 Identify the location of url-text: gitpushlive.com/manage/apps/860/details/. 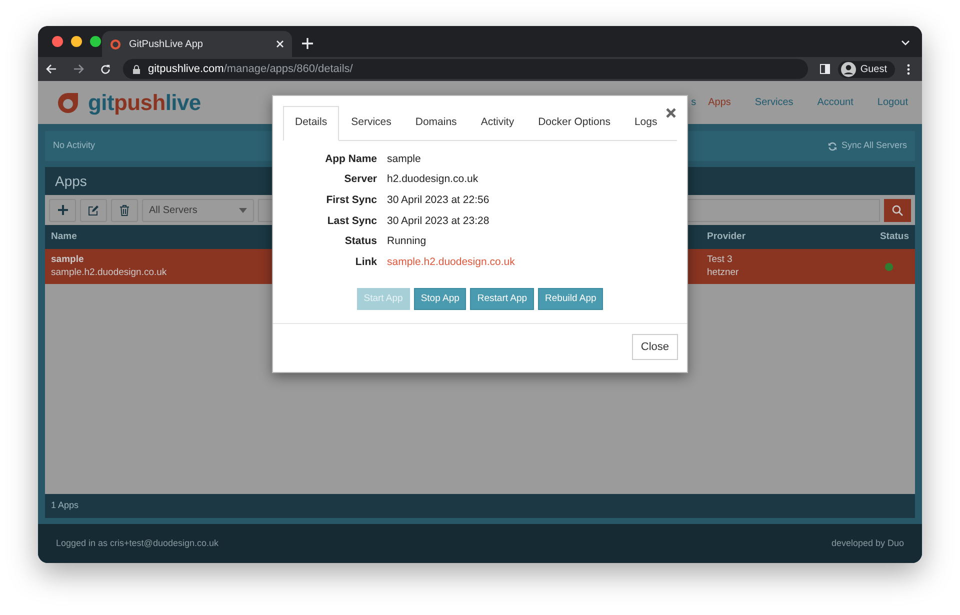
(250, 69).